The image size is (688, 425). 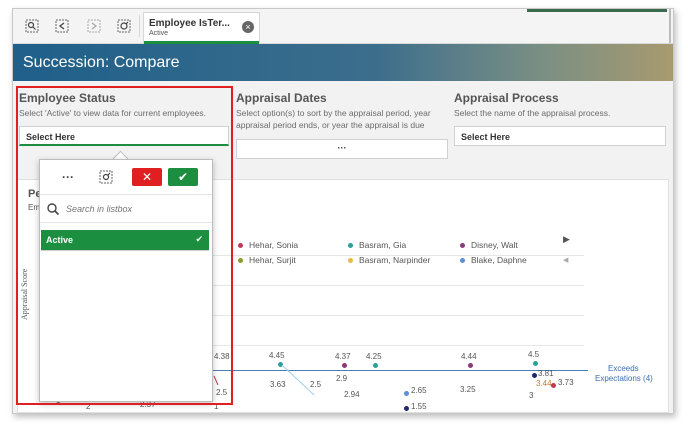 What do you see at coordinates (670, 26) in the screenshot?
I see `toolbar-edge` at bounding box center [670, 26].